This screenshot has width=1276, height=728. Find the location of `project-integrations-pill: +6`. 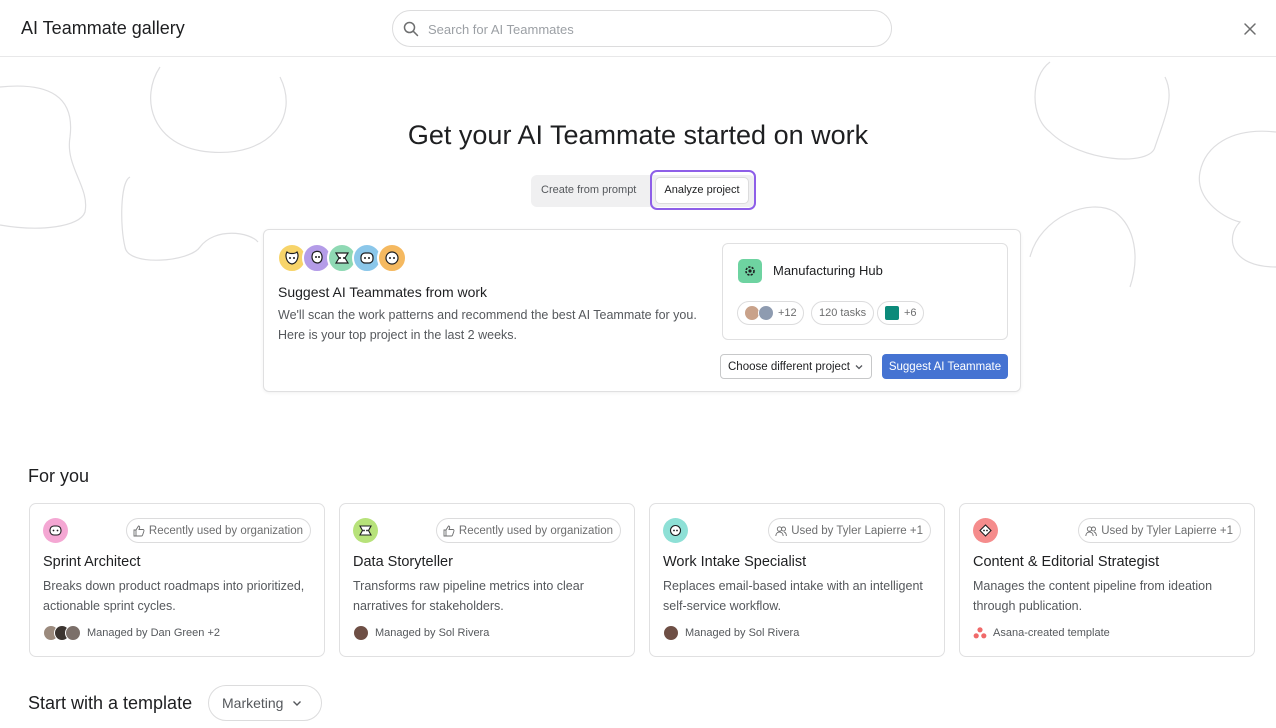

project-integrations-pill: +6 is located at coordinates (900, 313).